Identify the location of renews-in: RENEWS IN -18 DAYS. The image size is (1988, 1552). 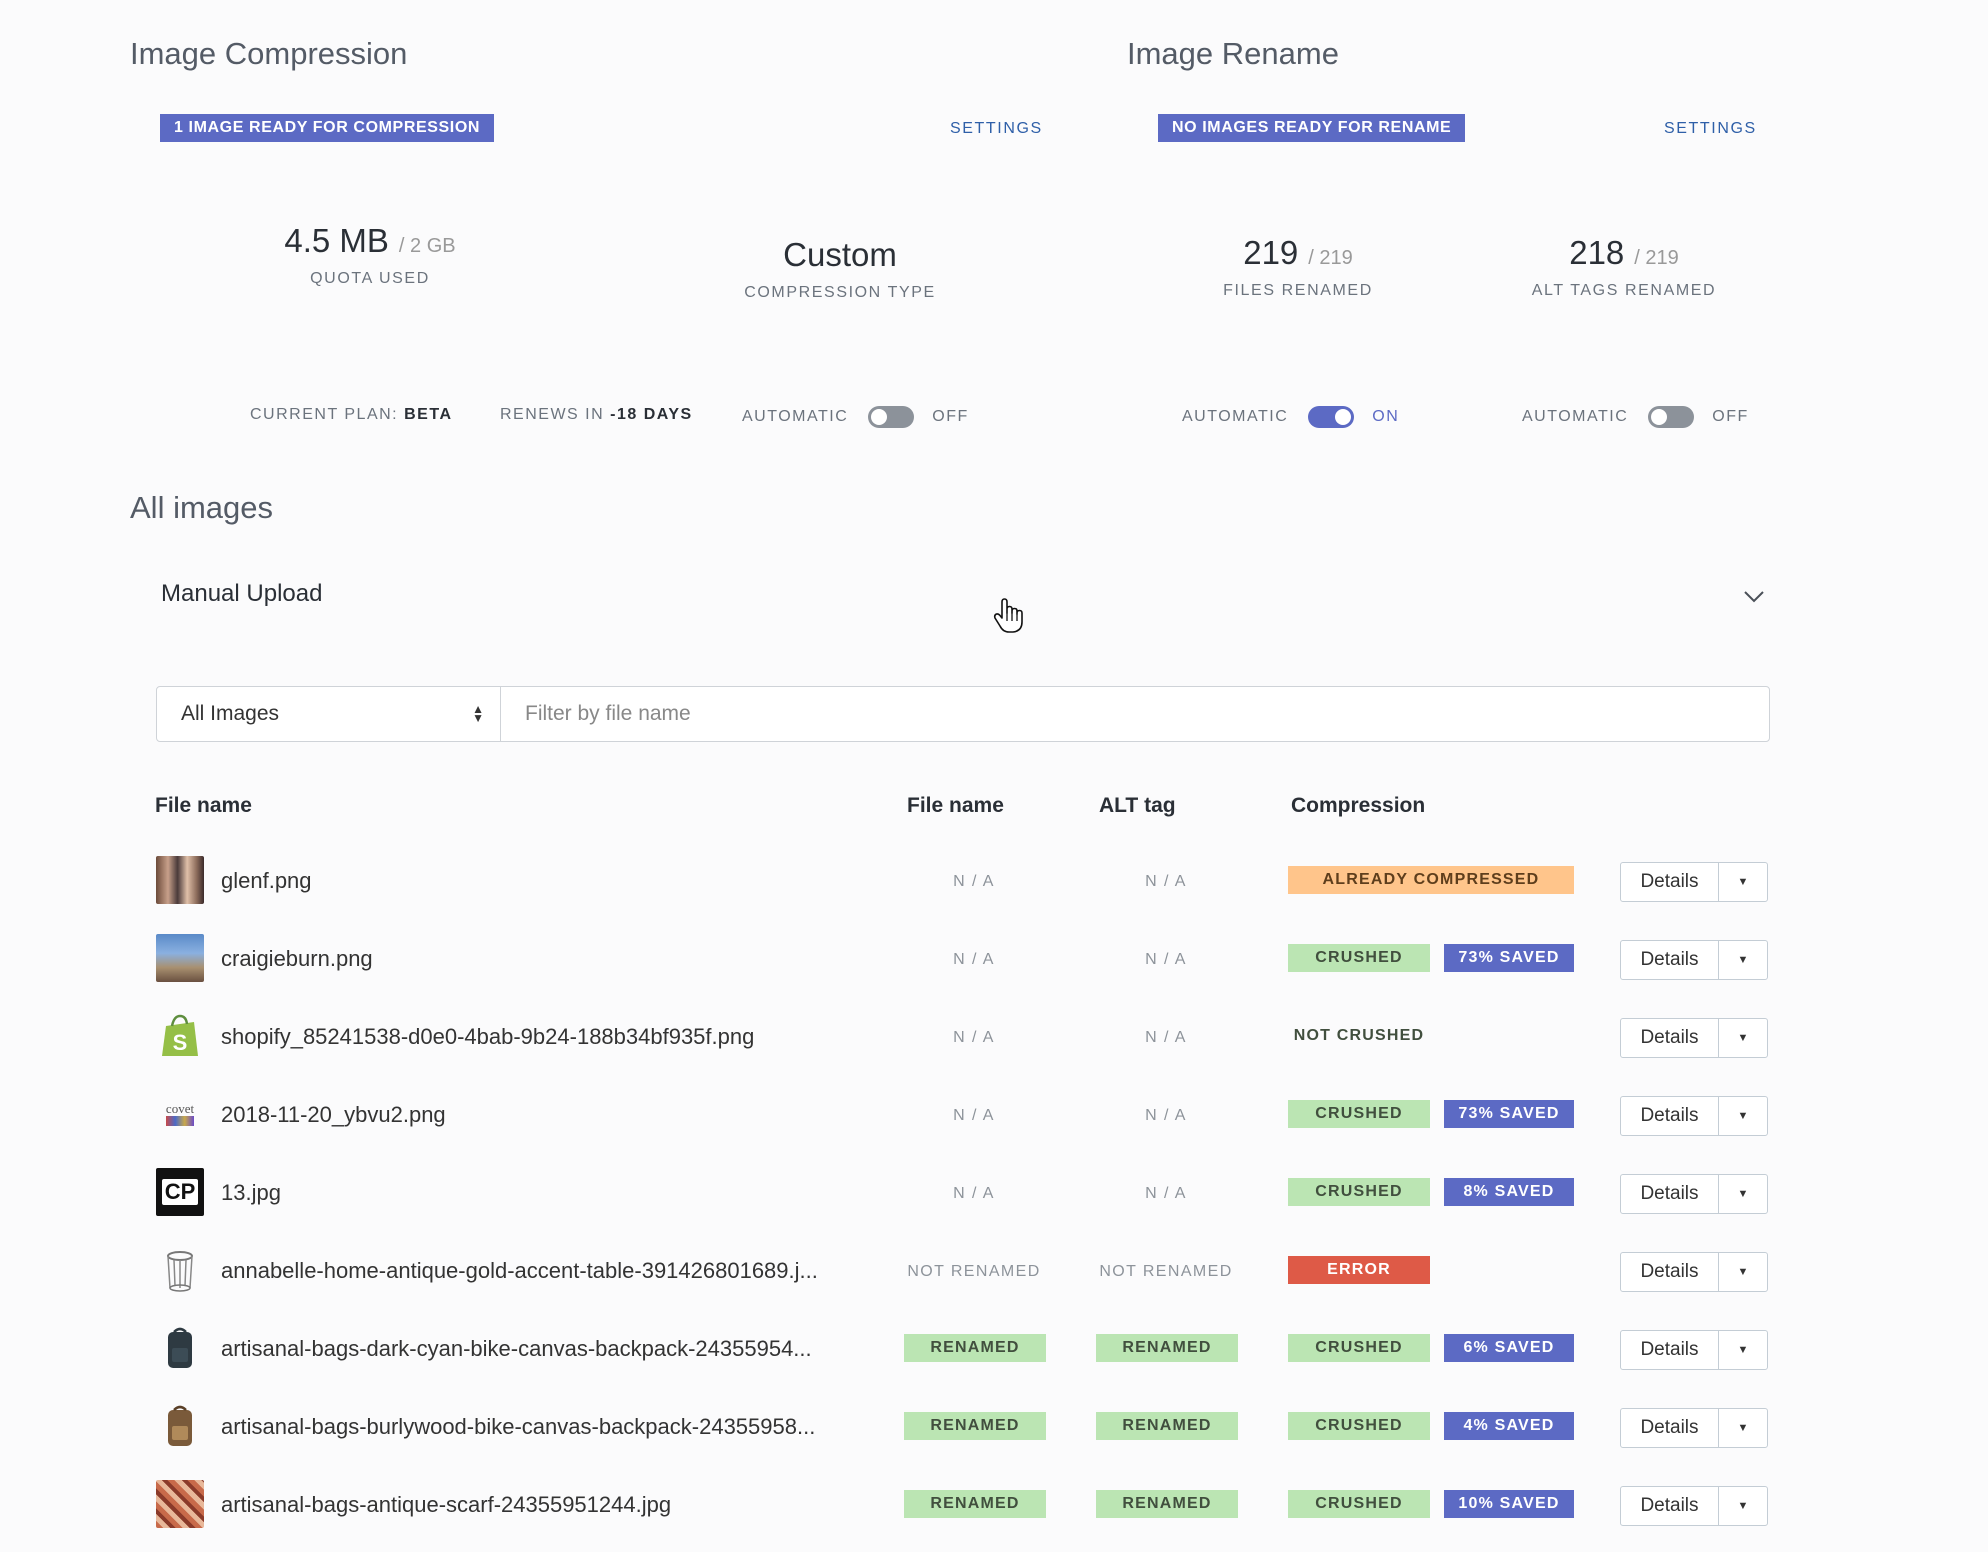
(596, 415).